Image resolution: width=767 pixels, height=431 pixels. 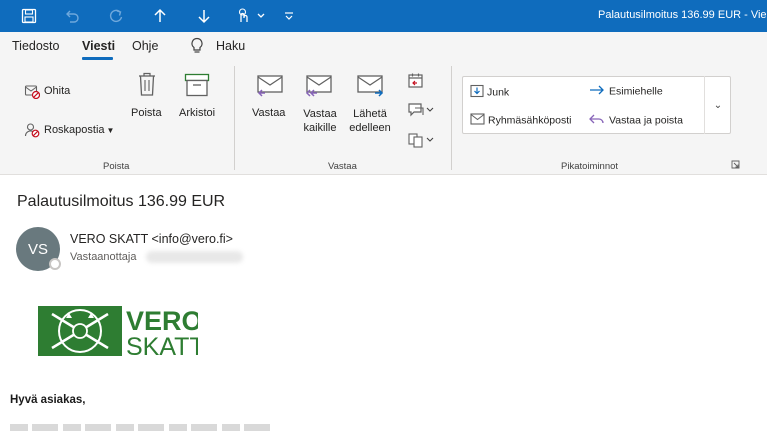 I want to click on quick-step-team-email: Ryhmäsähköposti, so click(x=520, y=120).